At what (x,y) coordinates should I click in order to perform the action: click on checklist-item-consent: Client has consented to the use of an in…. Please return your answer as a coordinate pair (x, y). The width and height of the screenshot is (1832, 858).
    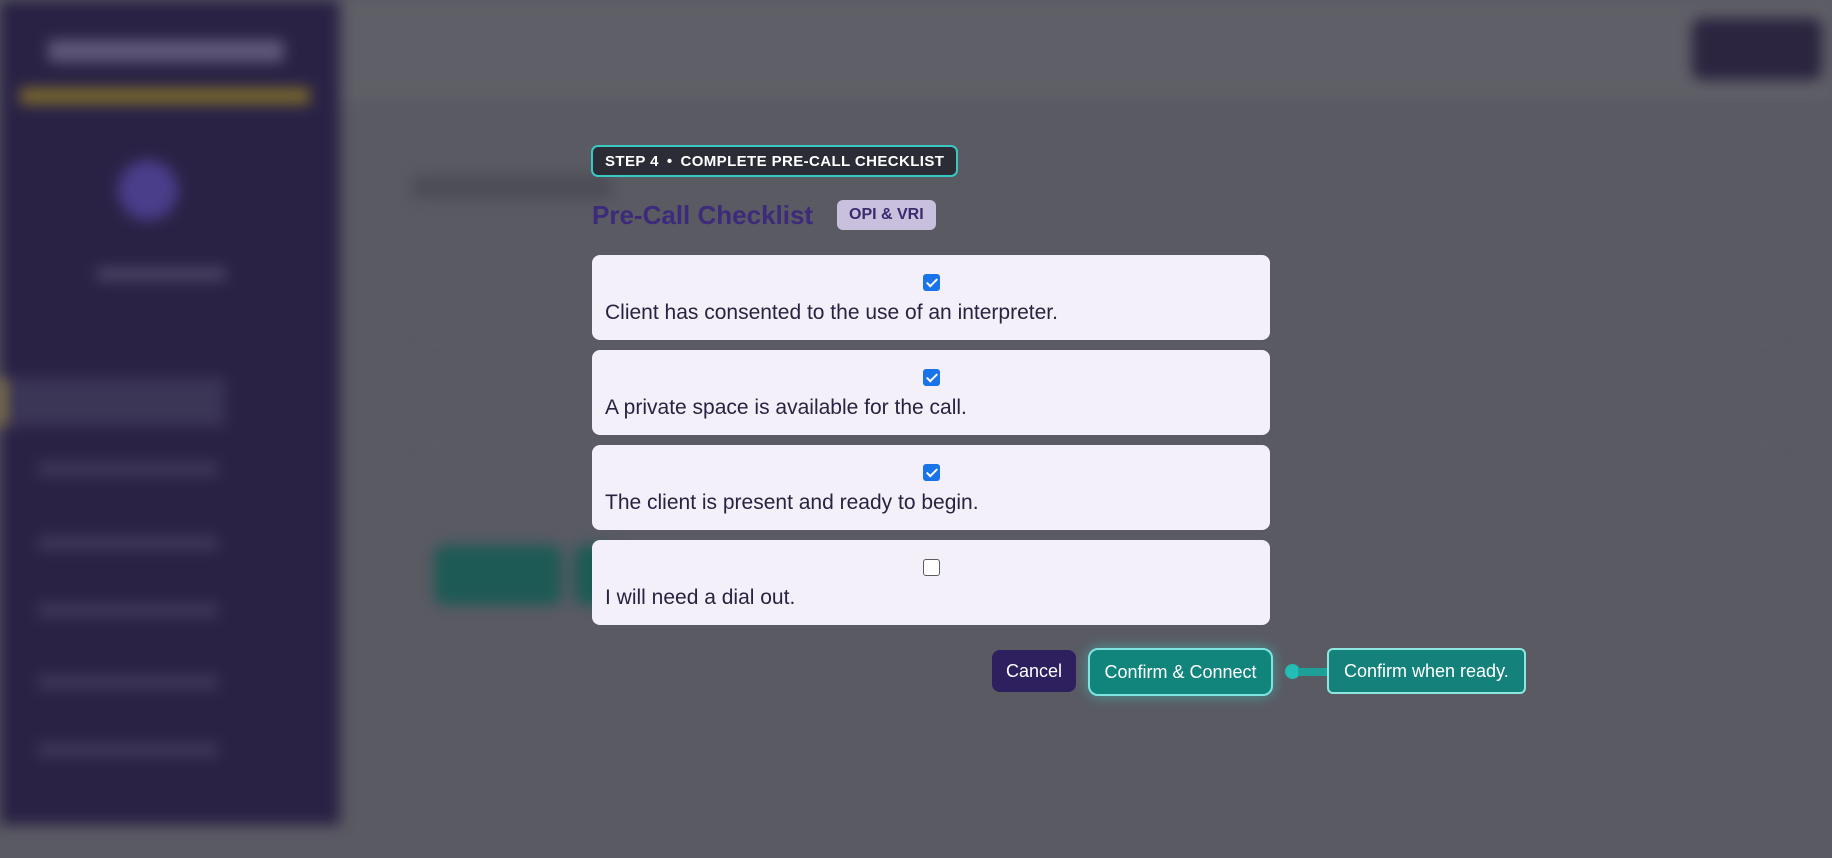
    Looking at the image, I should click on (931, 297).